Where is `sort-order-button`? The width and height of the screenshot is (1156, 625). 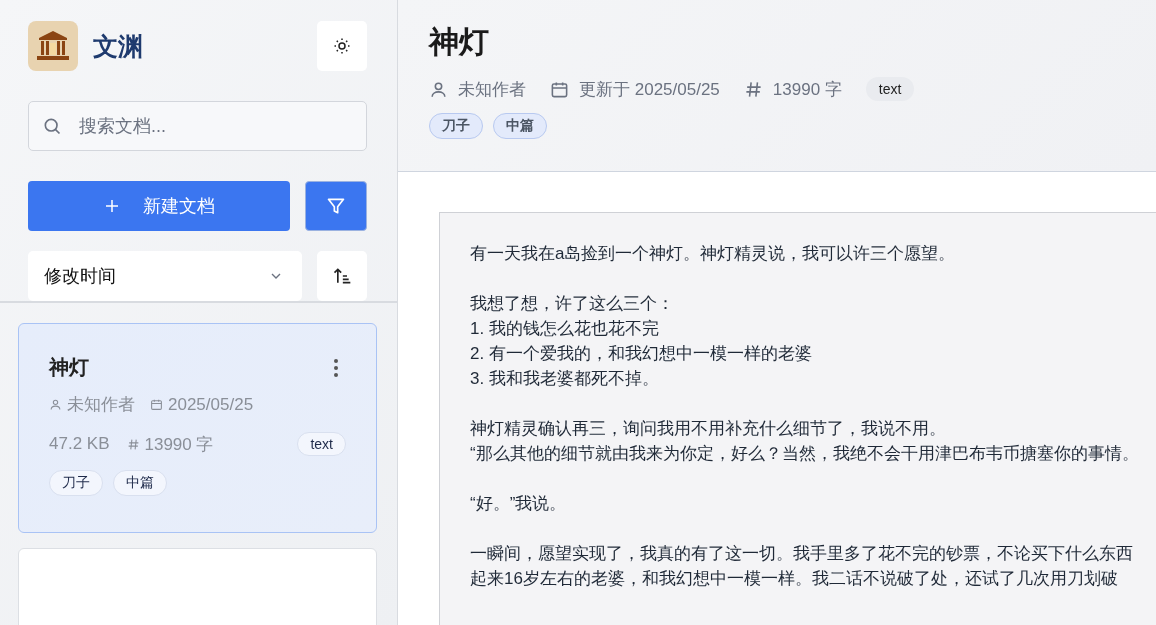
sort-order-button is located at coordinates (342, 276).